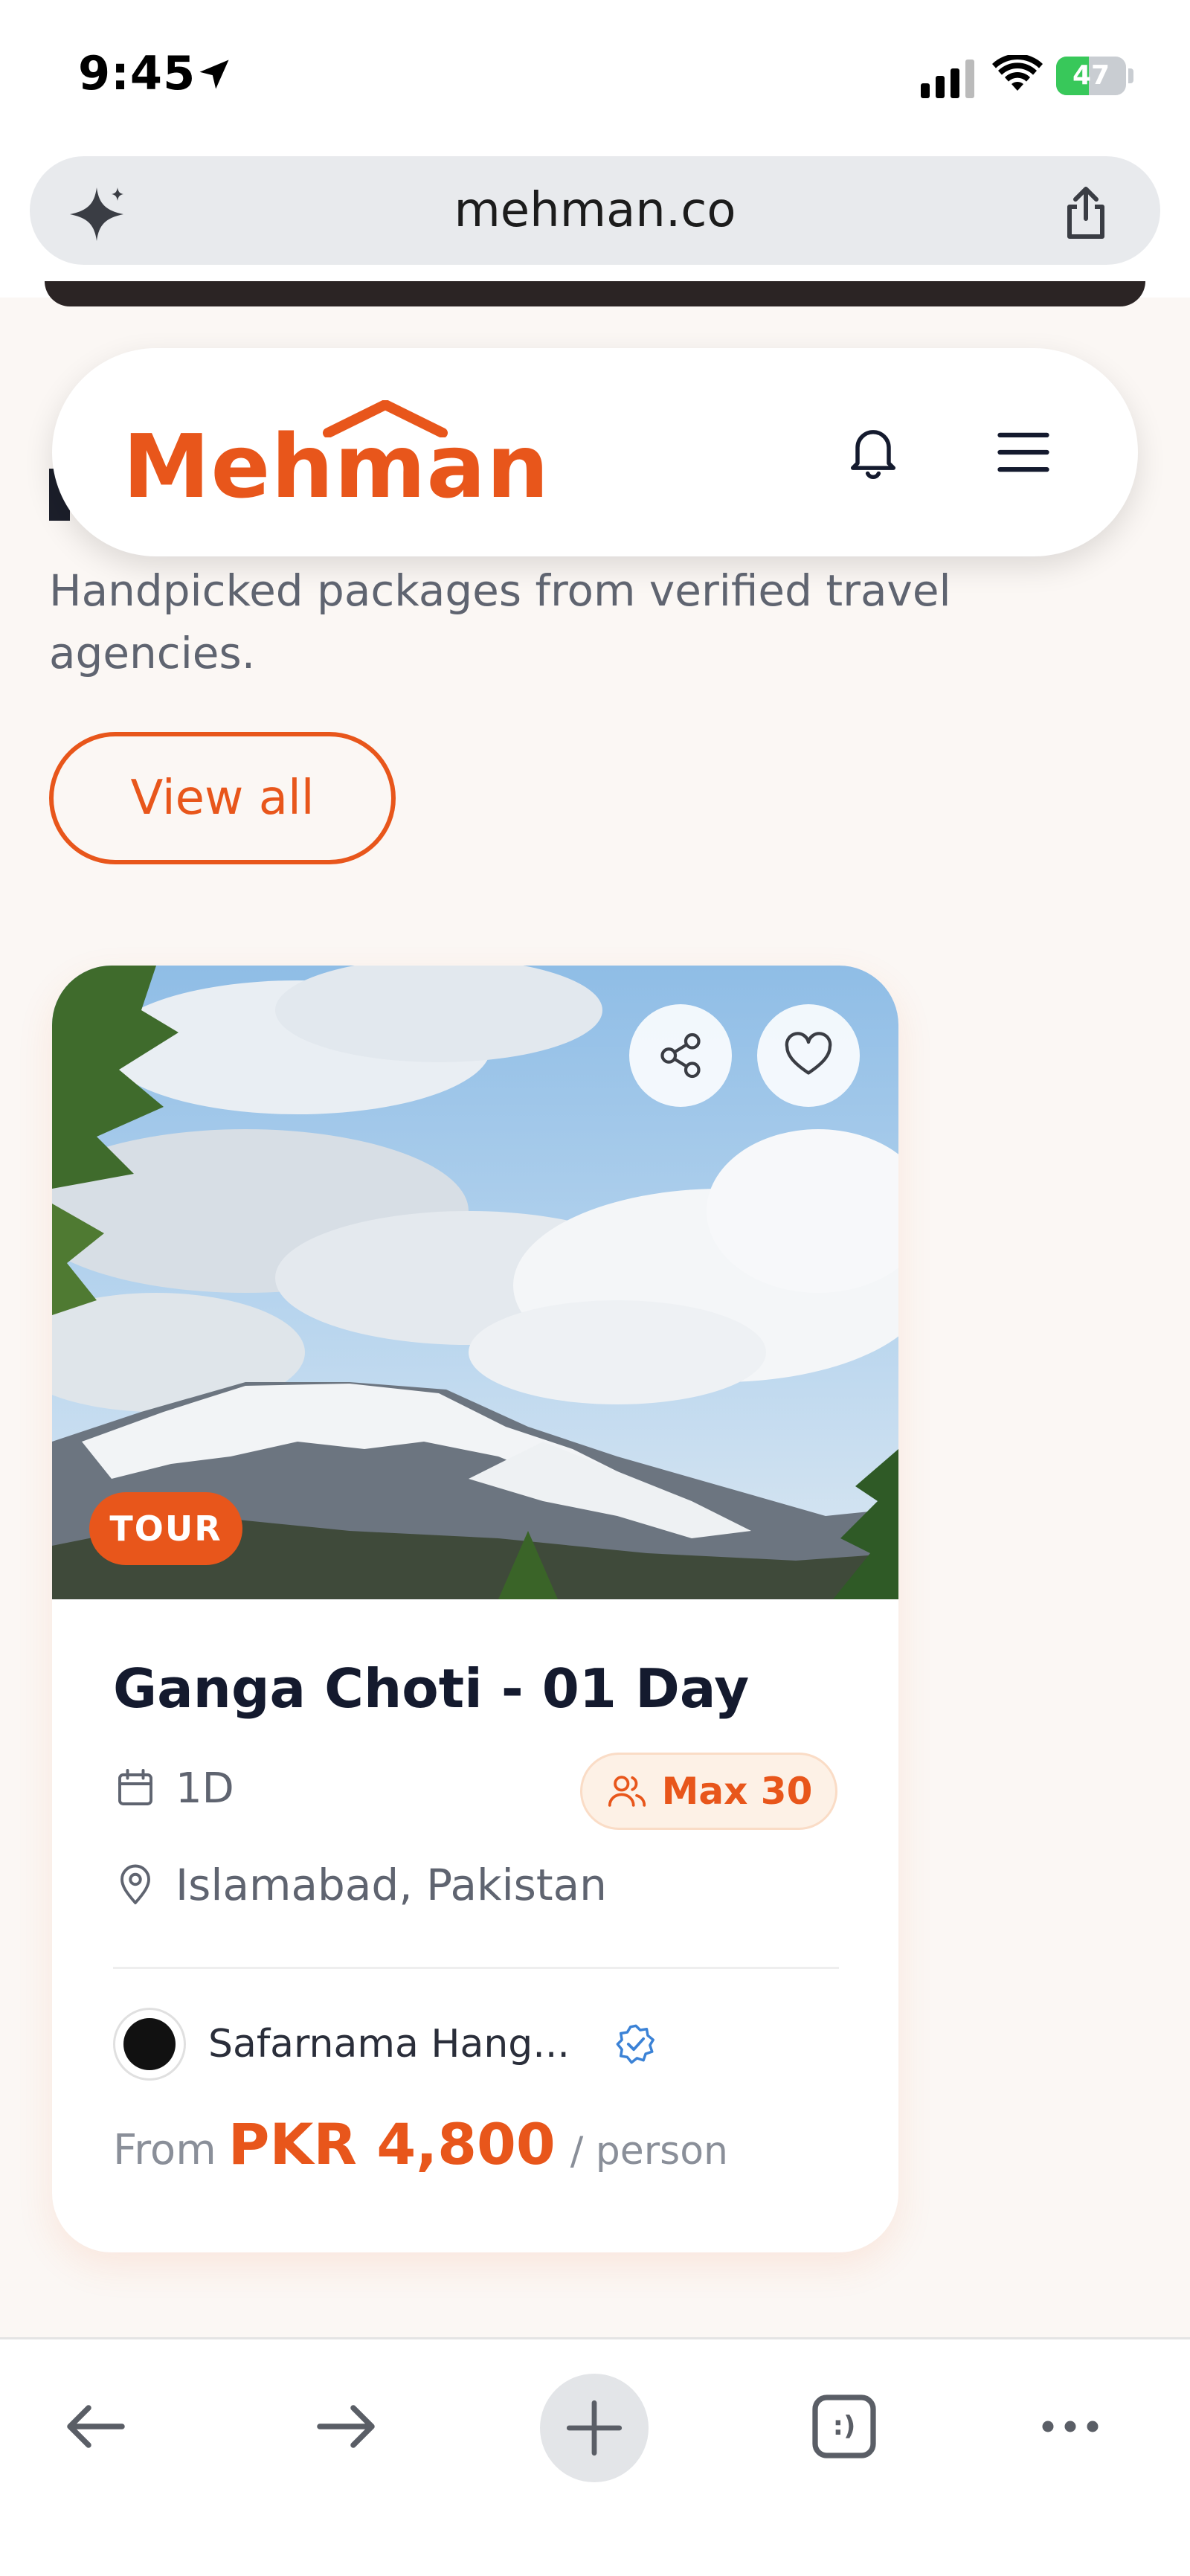 The height and width of the screenshot is (2576, 1190). Describe the element at coordinates (214, 74) in the screenshot. I see `location-arrow-icon` at that location.